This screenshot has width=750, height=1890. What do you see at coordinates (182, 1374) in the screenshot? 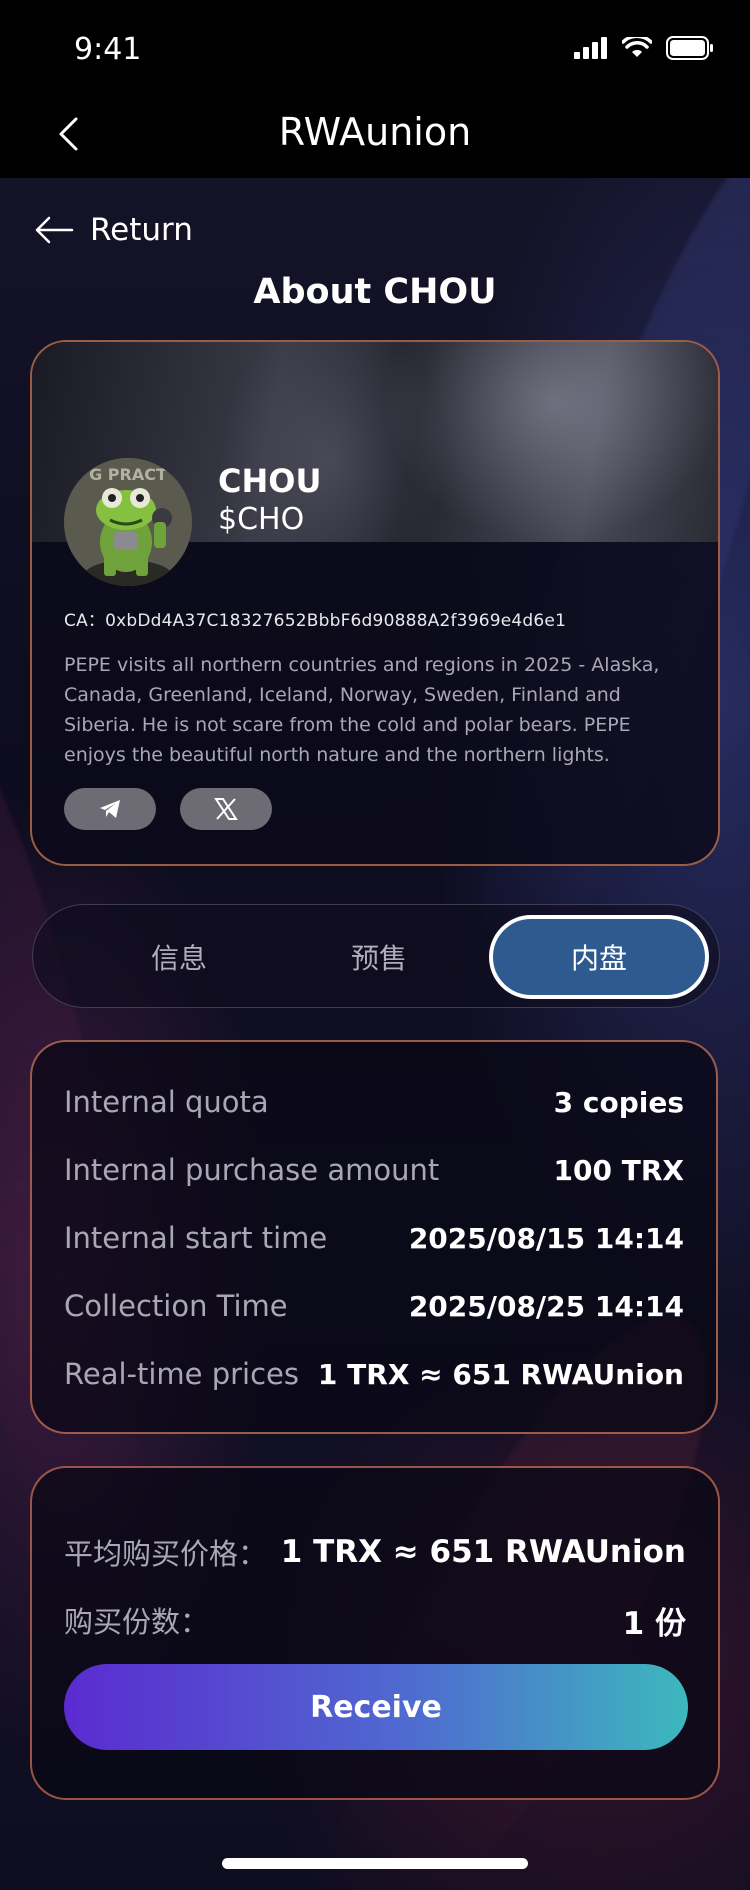
I see `info-label: Real-time prices` at bounding box center [182, 1374].